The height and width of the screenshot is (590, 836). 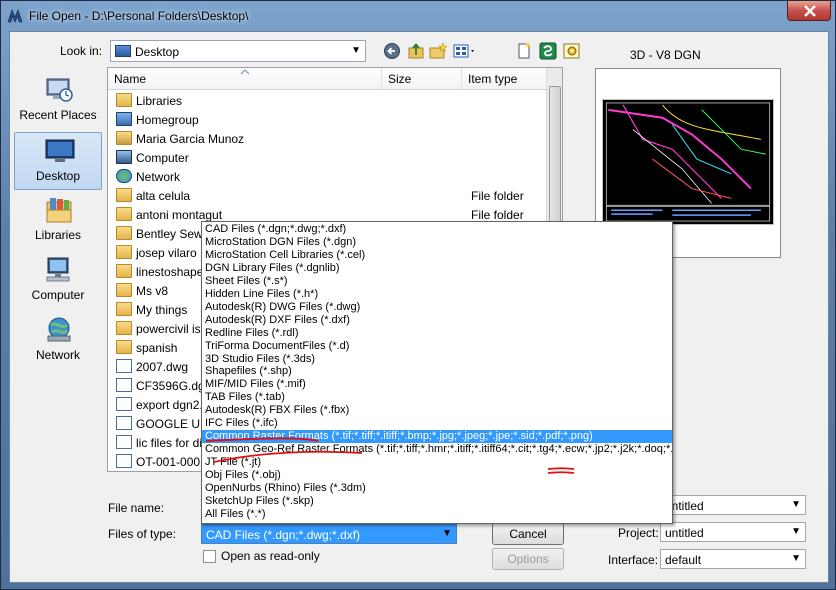 What do you see at coordinates (437, 514) in the screenshot?
I see `filetype-option: All Files (*.*)` at bounding box center [437, 514].